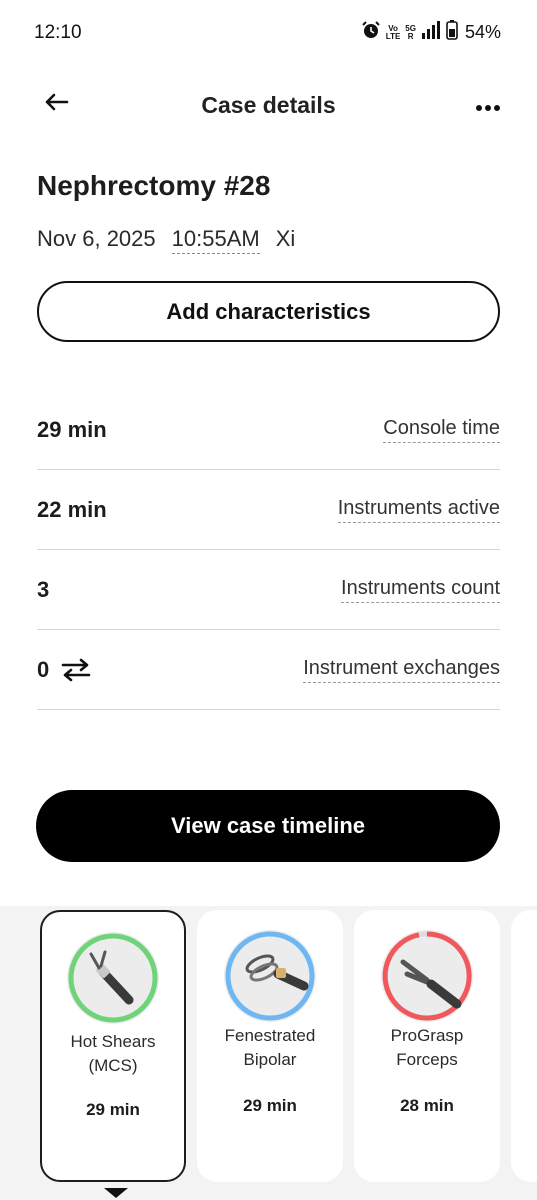 The height and width of the screenshot is (1200, 537). What do you see at coordinates (371, 32) in the screenshot?
I see `alarm-icon` at bounding box center [371, 32].